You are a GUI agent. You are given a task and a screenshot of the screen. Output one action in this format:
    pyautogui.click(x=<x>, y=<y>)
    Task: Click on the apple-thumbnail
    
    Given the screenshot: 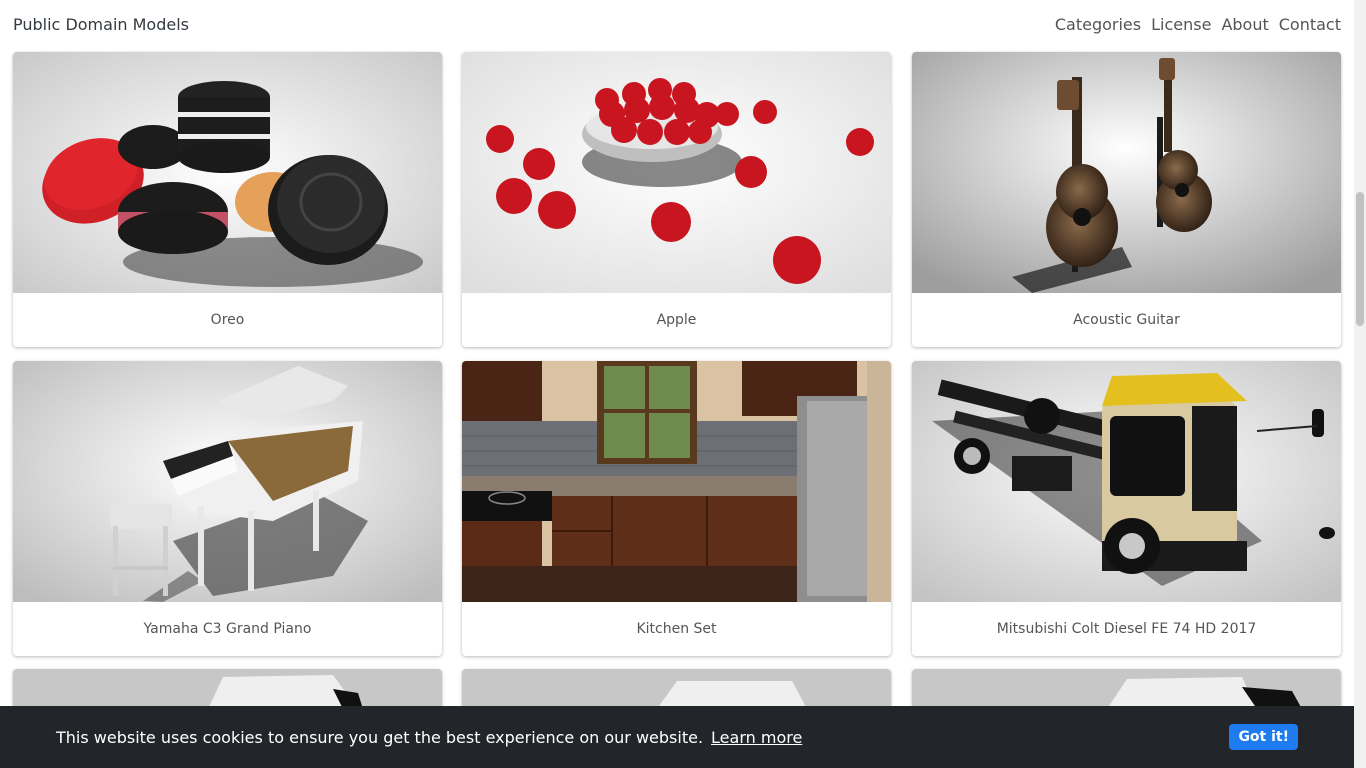 What is the action you would take?
    pyautogui.click(x=676, y=172)
    